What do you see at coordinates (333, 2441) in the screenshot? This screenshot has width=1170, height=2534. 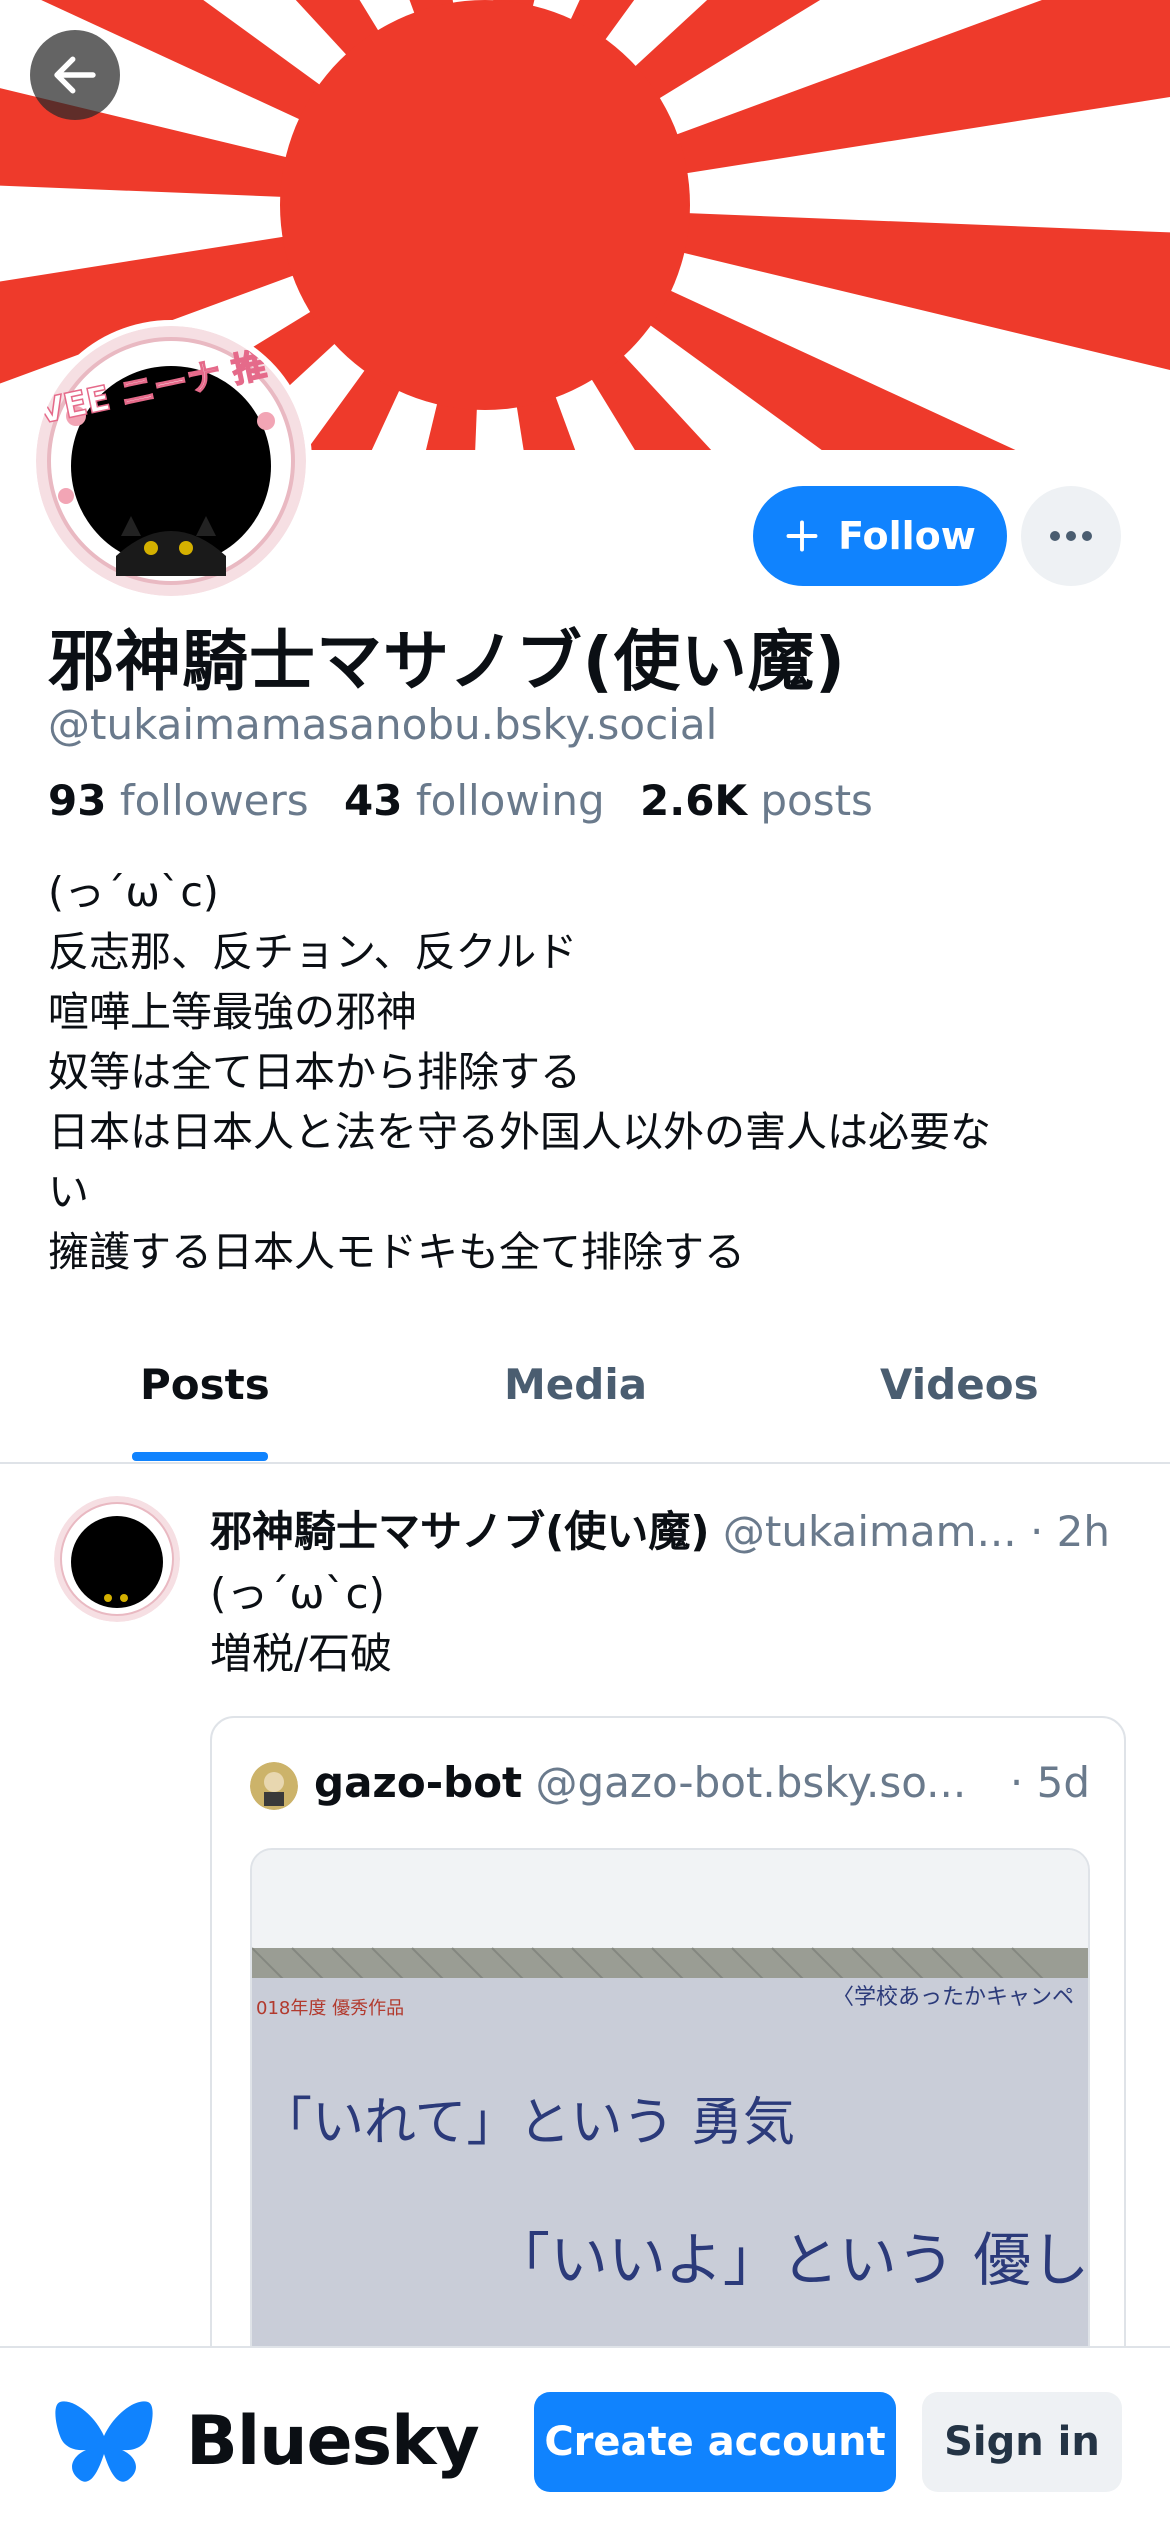 I see `brand-name: Bluesky` at bounding box center [333, 2441].